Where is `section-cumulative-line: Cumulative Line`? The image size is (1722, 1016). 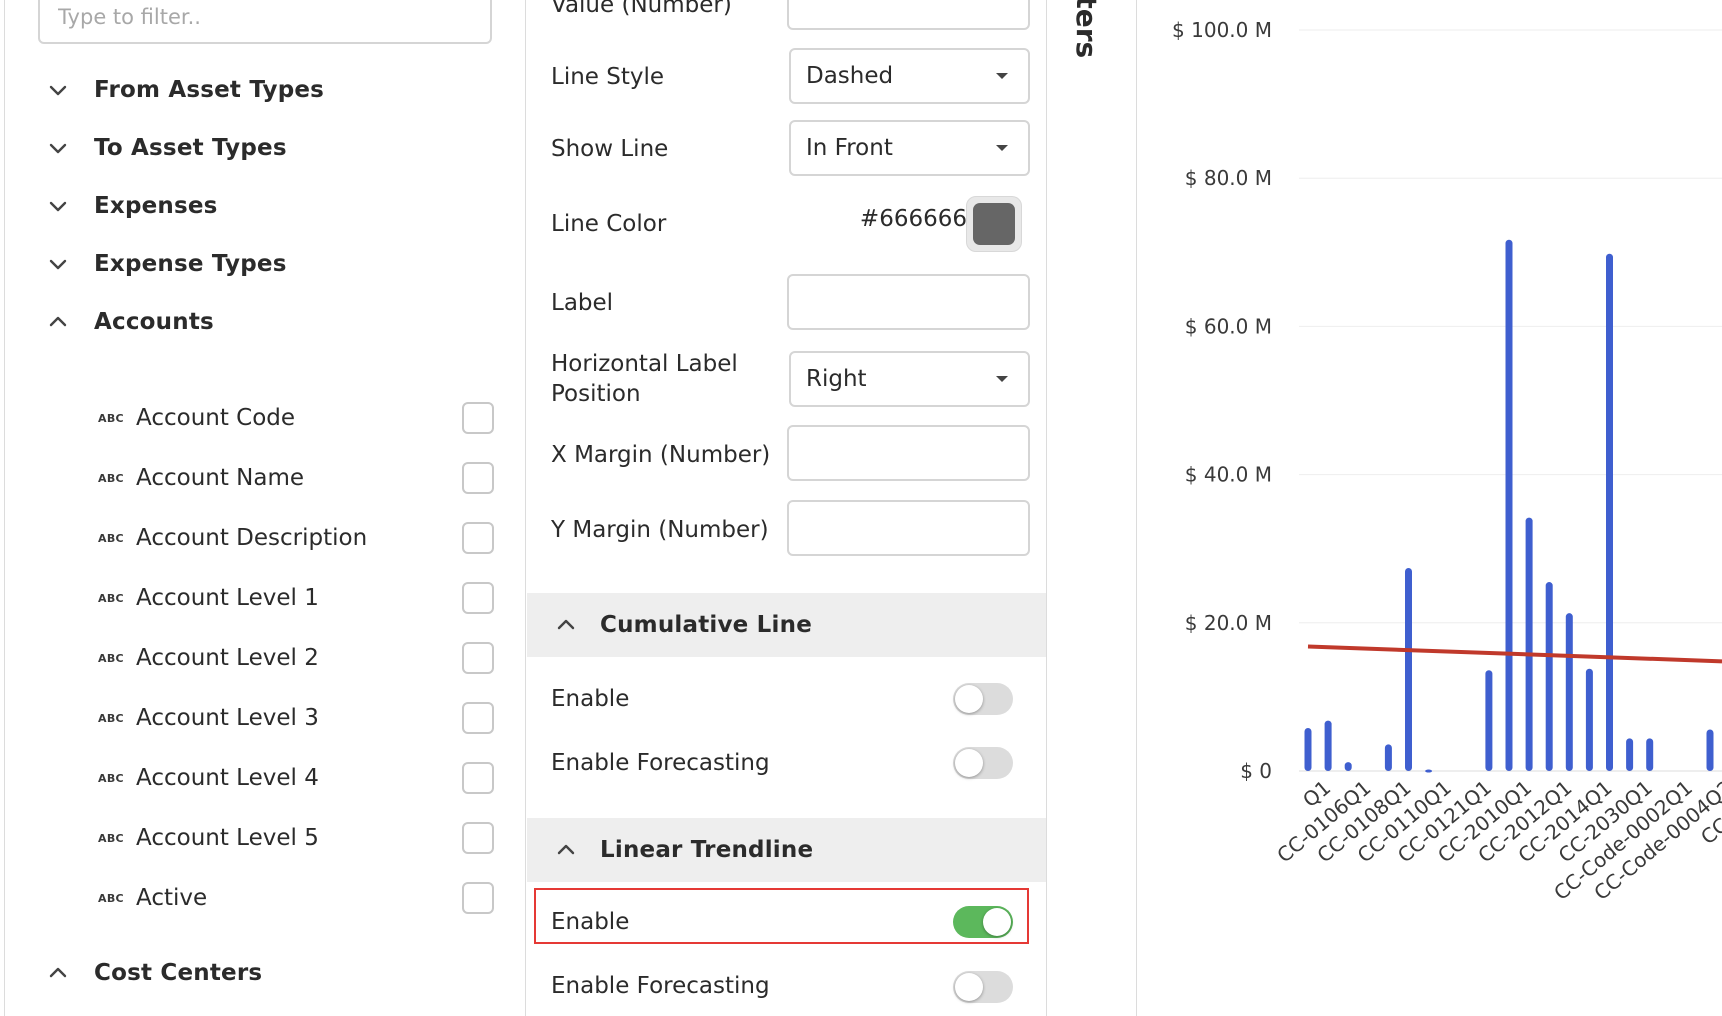 section-cumulative-line: Cumulative Line is located at coordinates (786, 625).